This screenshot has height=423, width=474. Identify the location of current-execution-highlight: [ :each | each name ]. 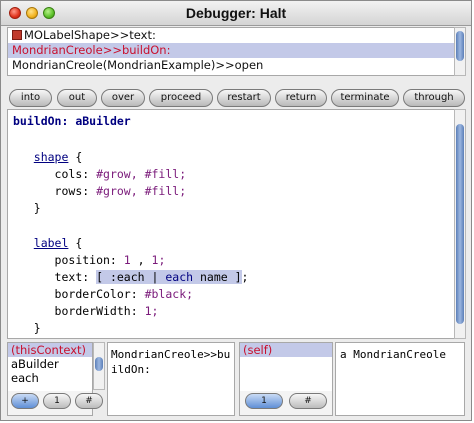
(169, 277).